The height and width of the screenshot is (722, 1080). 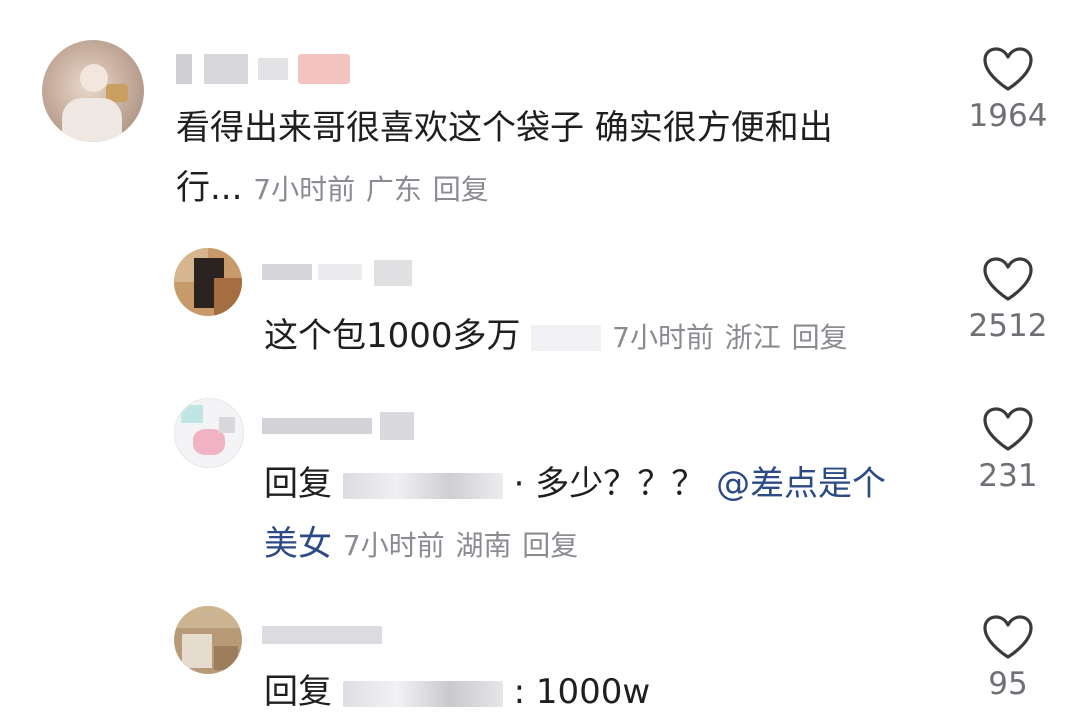 I want to click on like-button: 95, so click(x=1008, y=658).